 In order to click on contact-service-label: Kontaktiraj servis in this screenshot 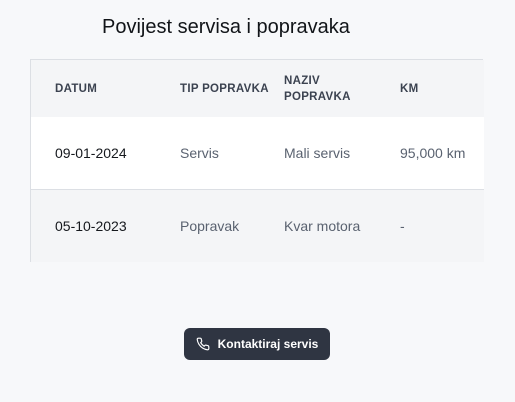, I will do `click(268, 344)`.